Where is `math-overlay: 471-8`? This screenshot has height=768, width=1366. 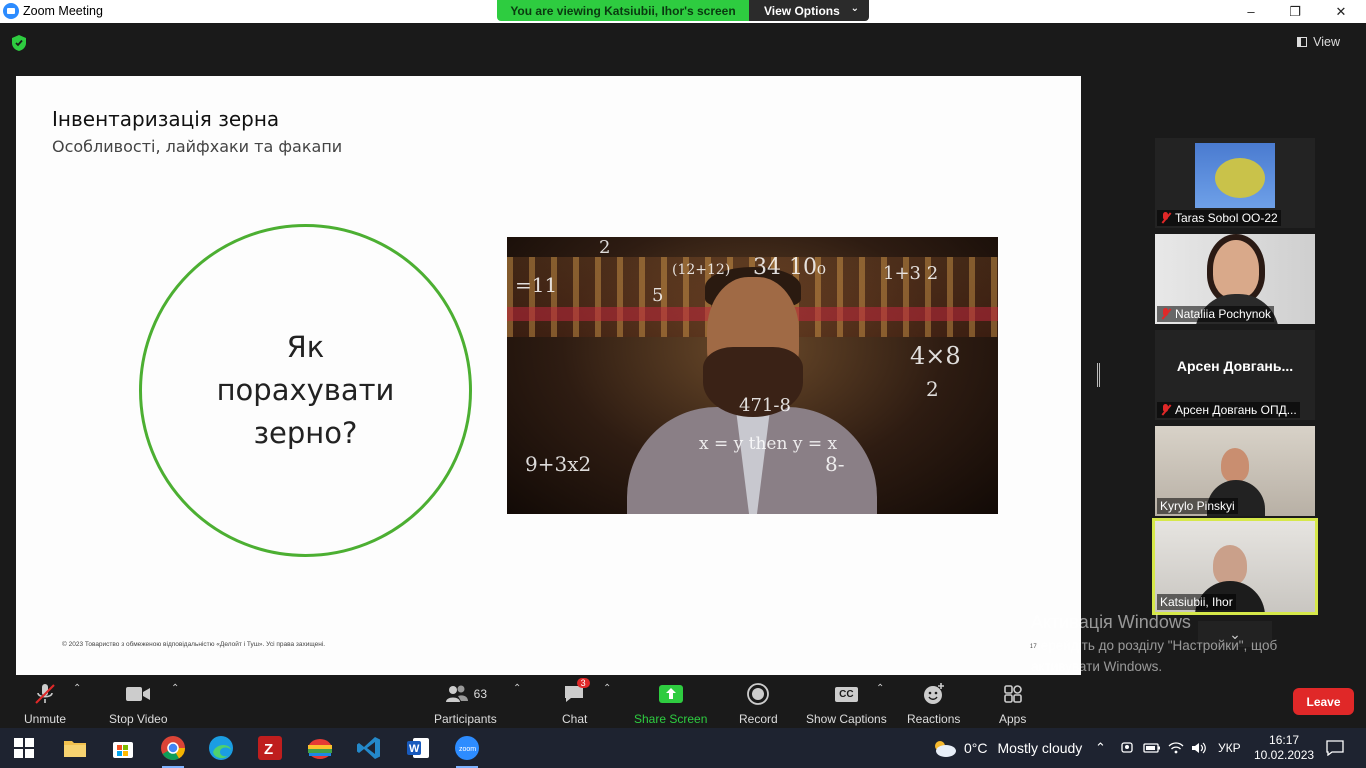 math-overlay: 471-8 is located at coordinates (765, 405).